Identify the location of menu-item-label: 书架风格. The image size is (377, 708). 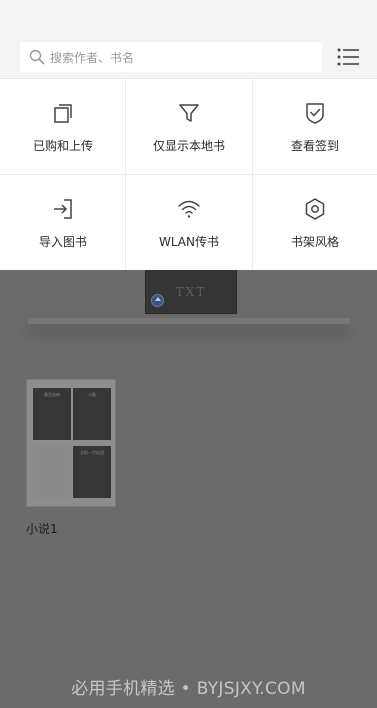
(314, 242).